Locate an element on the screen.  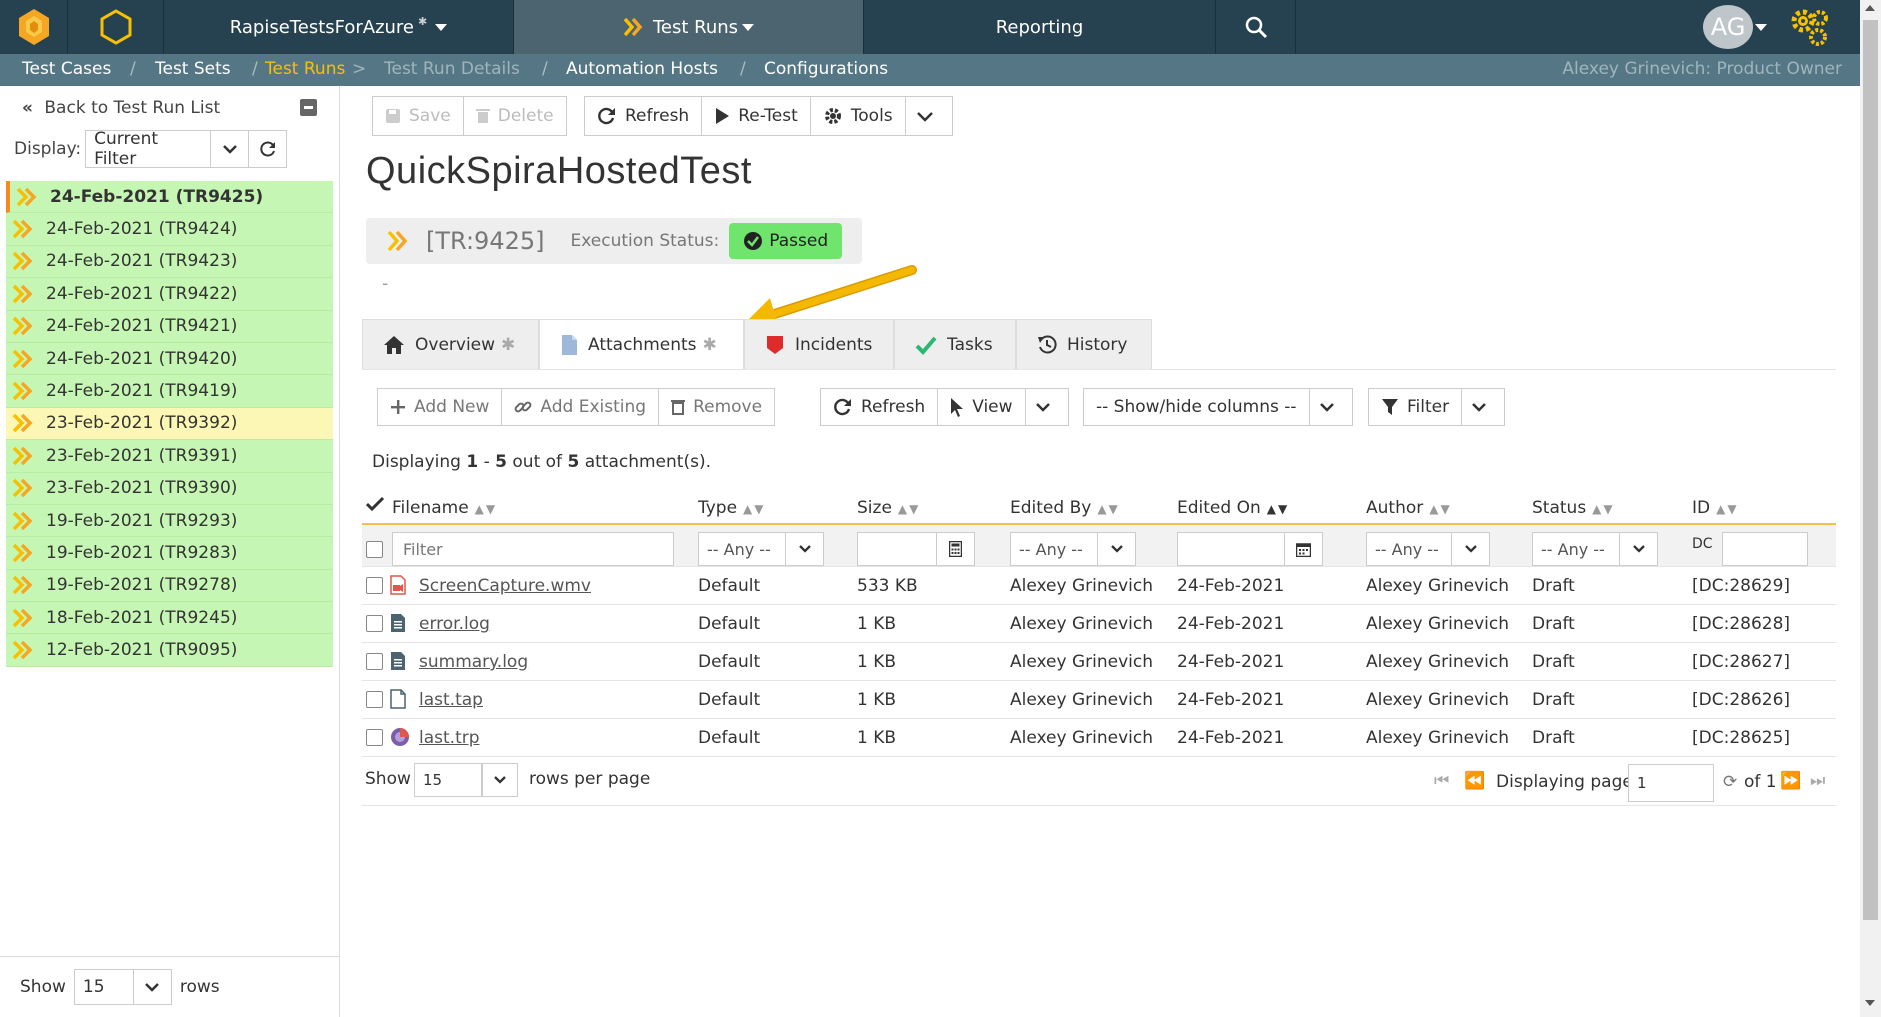
first-page-icon: ⏮ is located at coordinates (1441, 781).